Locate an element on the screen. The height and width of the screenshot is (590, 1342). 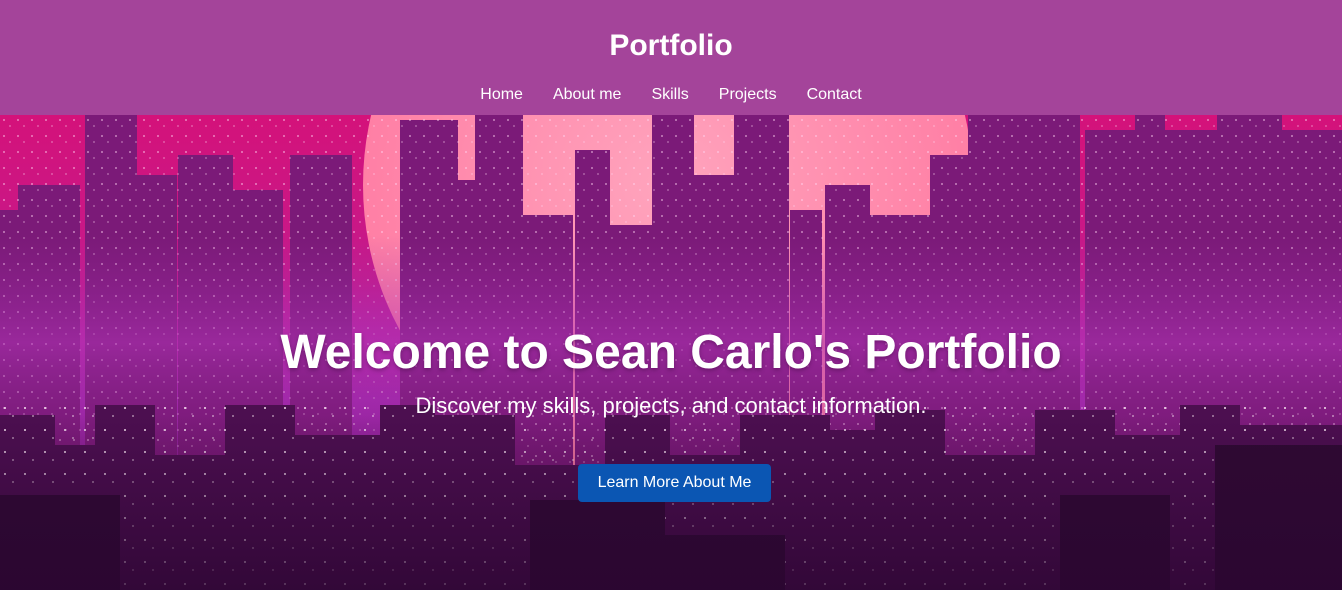
nav-link-about-me: About me is located at coordinates (587, 95).